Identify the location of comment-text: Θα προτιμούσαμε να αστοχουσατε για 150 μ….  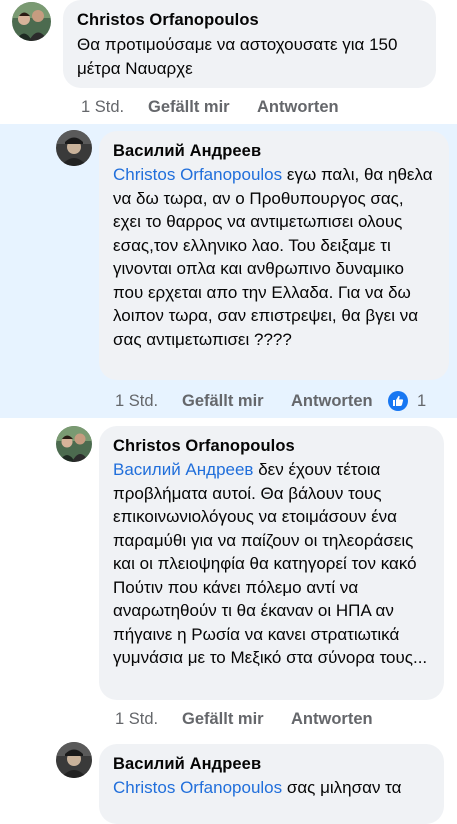
(237, 56).